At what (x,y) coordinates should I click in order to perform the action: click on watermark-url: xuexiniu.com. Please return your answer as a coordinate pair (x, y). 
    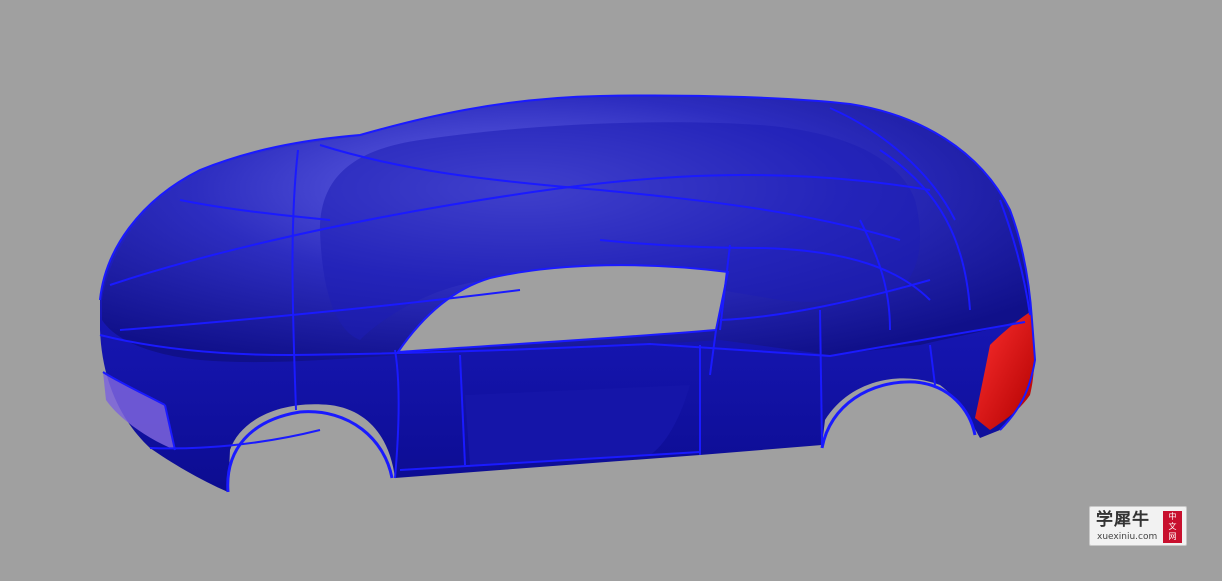
    Looking at the image, I should click on (1127, 537).